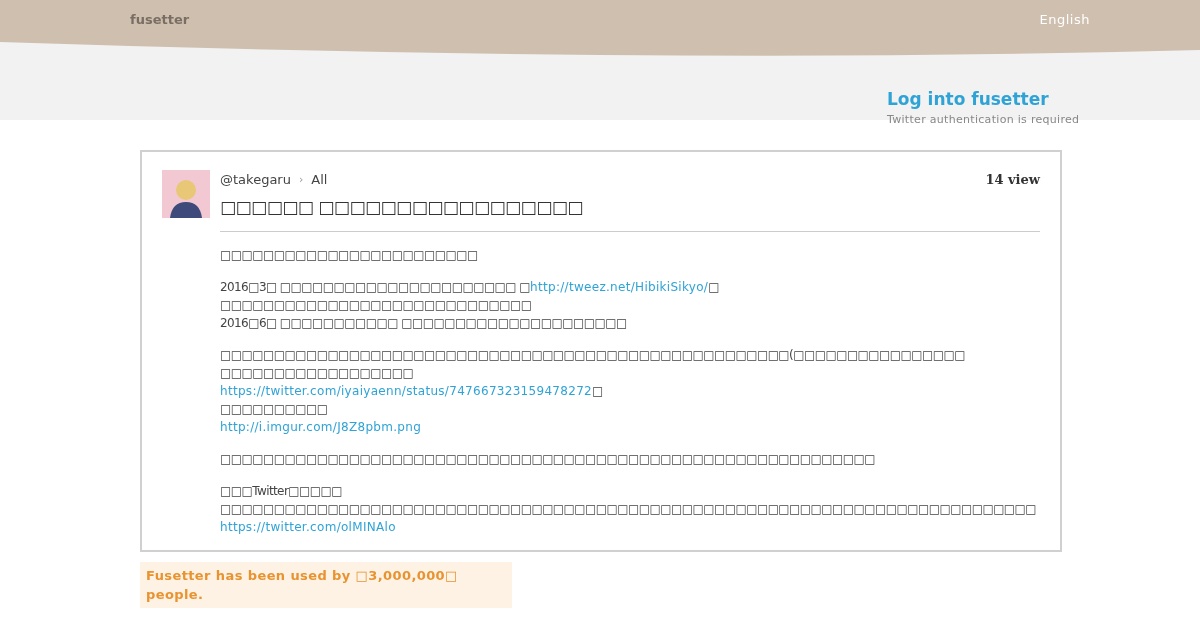  Describe the element at coordinates (326, 585) in the screenshot. I see `usage-note: Fusetter has been used by □3,000,000□ people.` at that location.